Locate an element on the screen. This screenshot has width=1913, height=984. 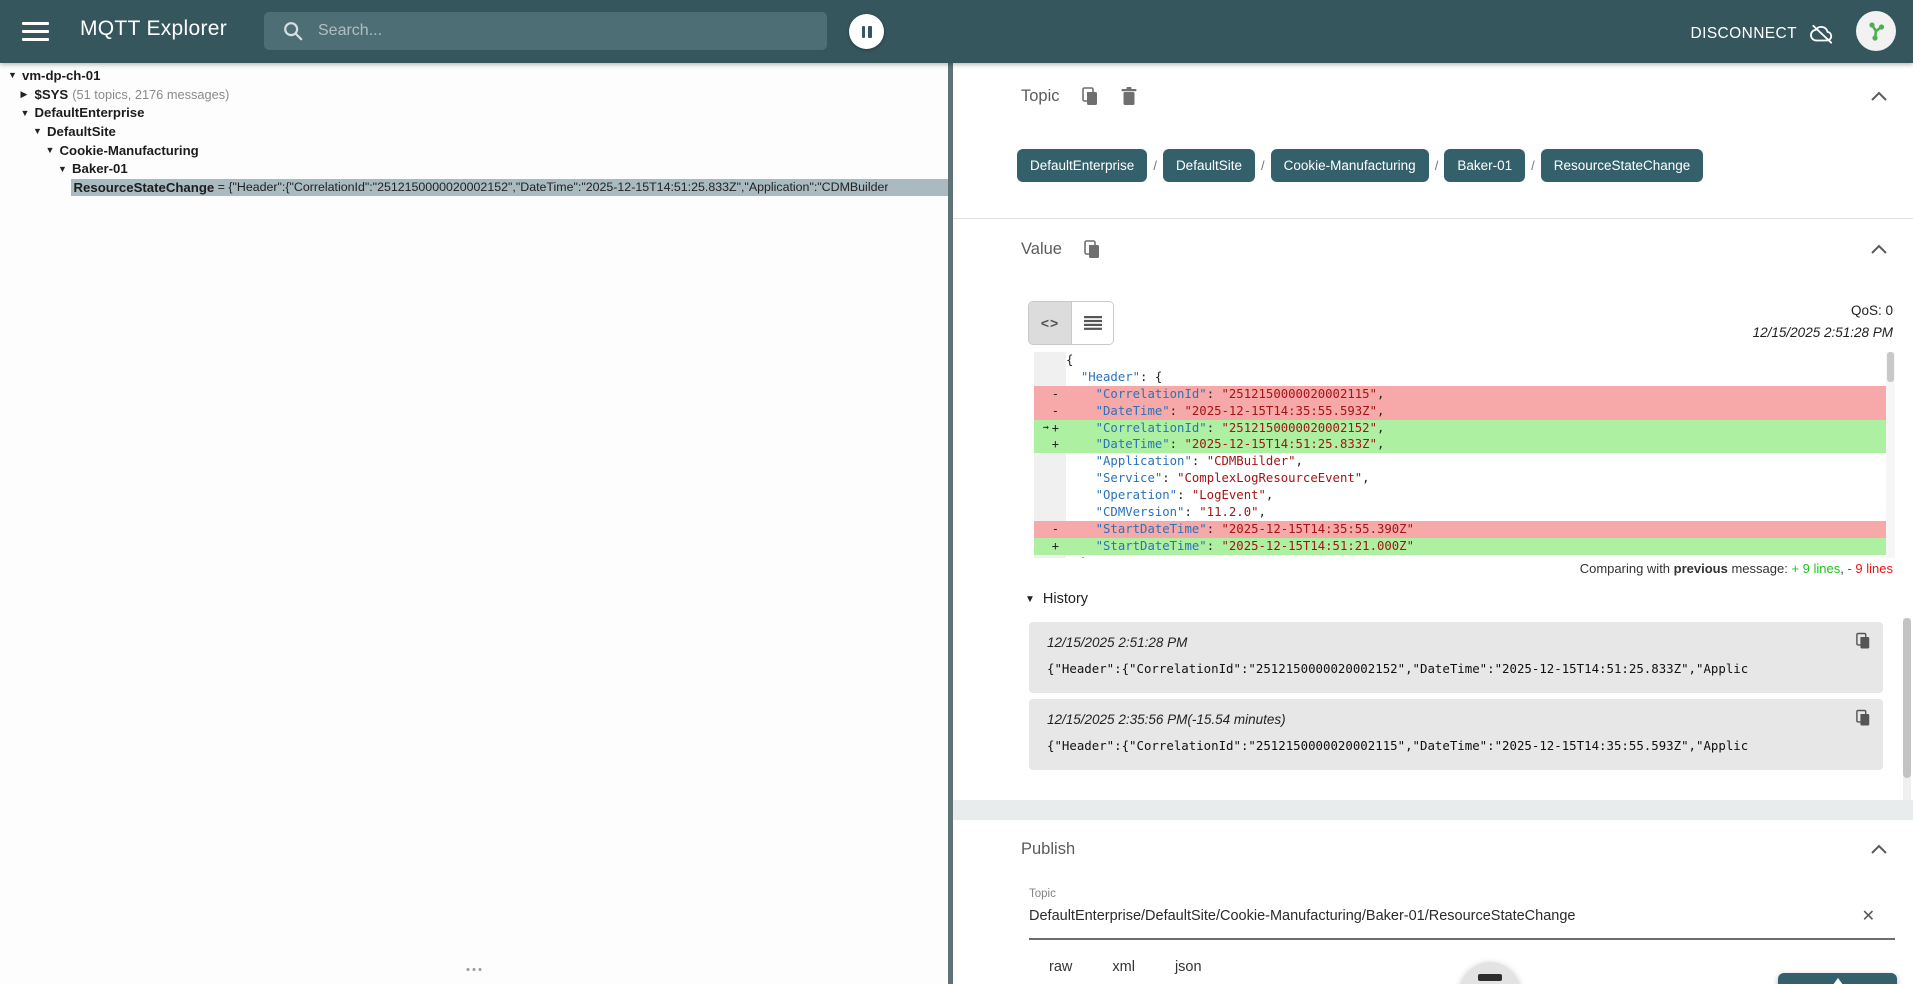
tree-item: ▼ vm-dp-ch-01 is located at coordinates (474, 75).